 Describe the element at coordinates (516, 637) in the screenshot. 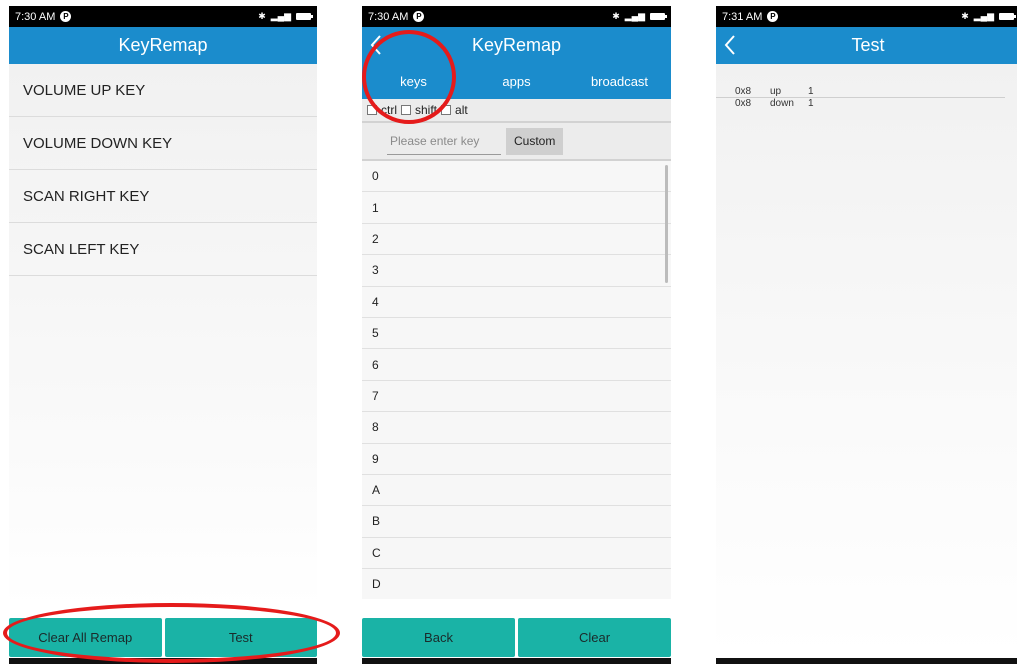

I see `bottom-button-bar: Back Clear` at that location.